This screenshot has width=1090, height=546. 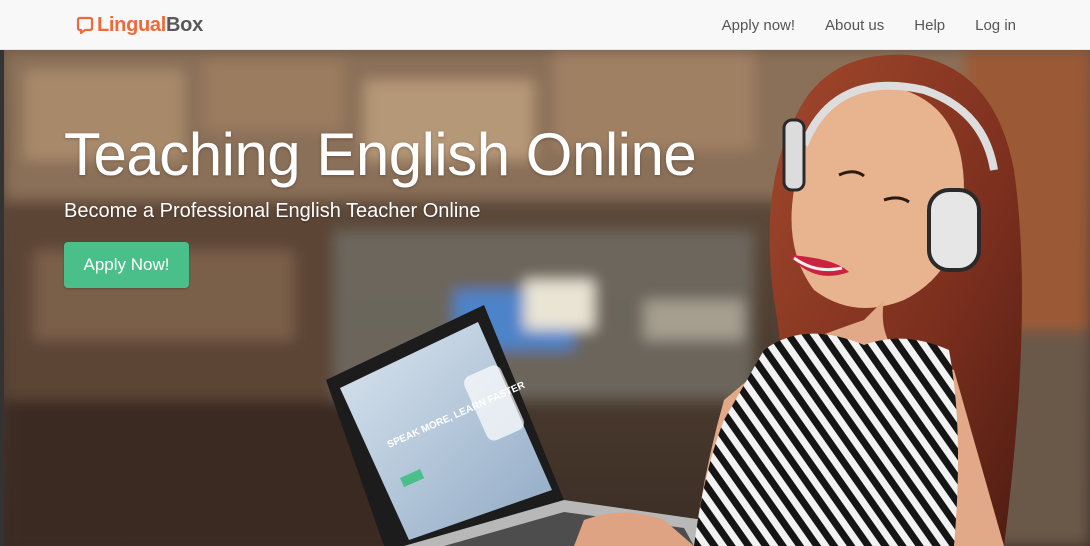 I want to click on nav-about-us: About us, so click(x=854, y=25).